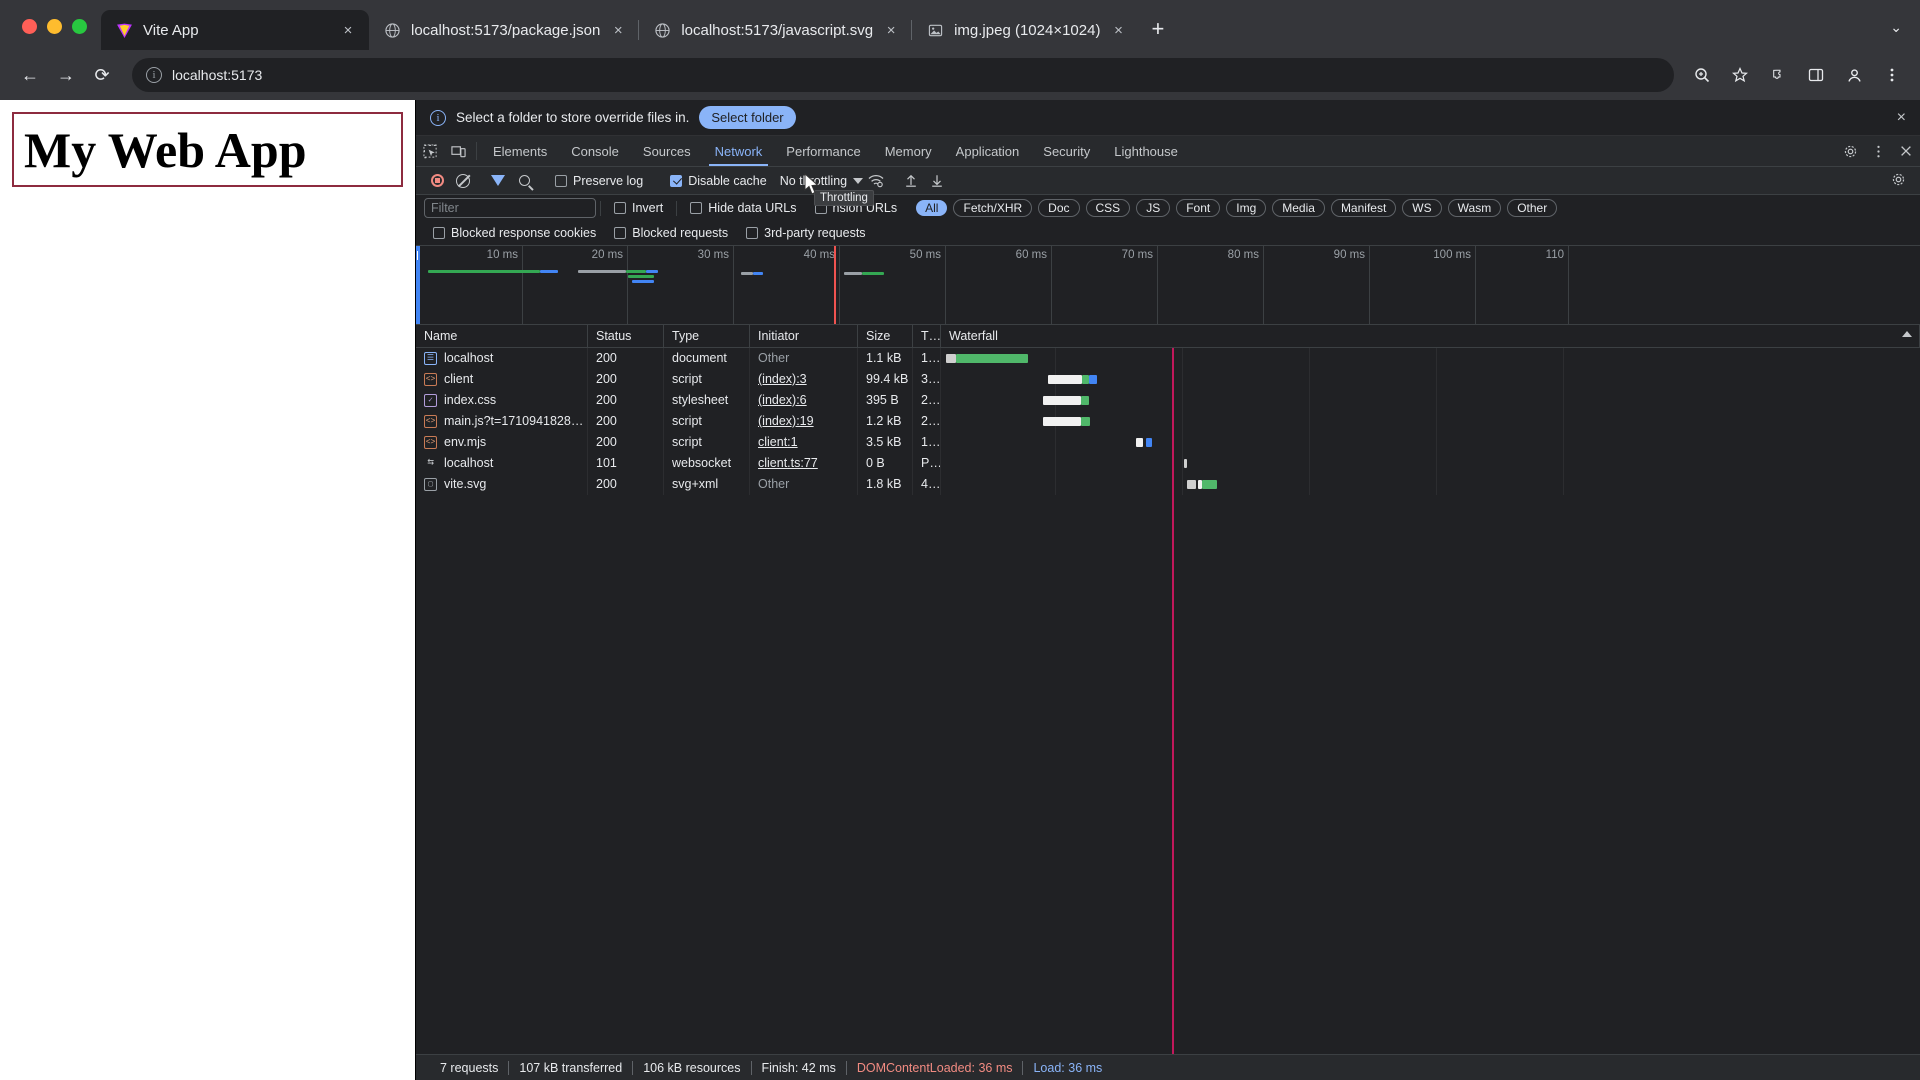 This screenshot has width=1920, height=1080. Describe the element at coordinates (437, 181) in the screenshot. I see `record-button` at that location.